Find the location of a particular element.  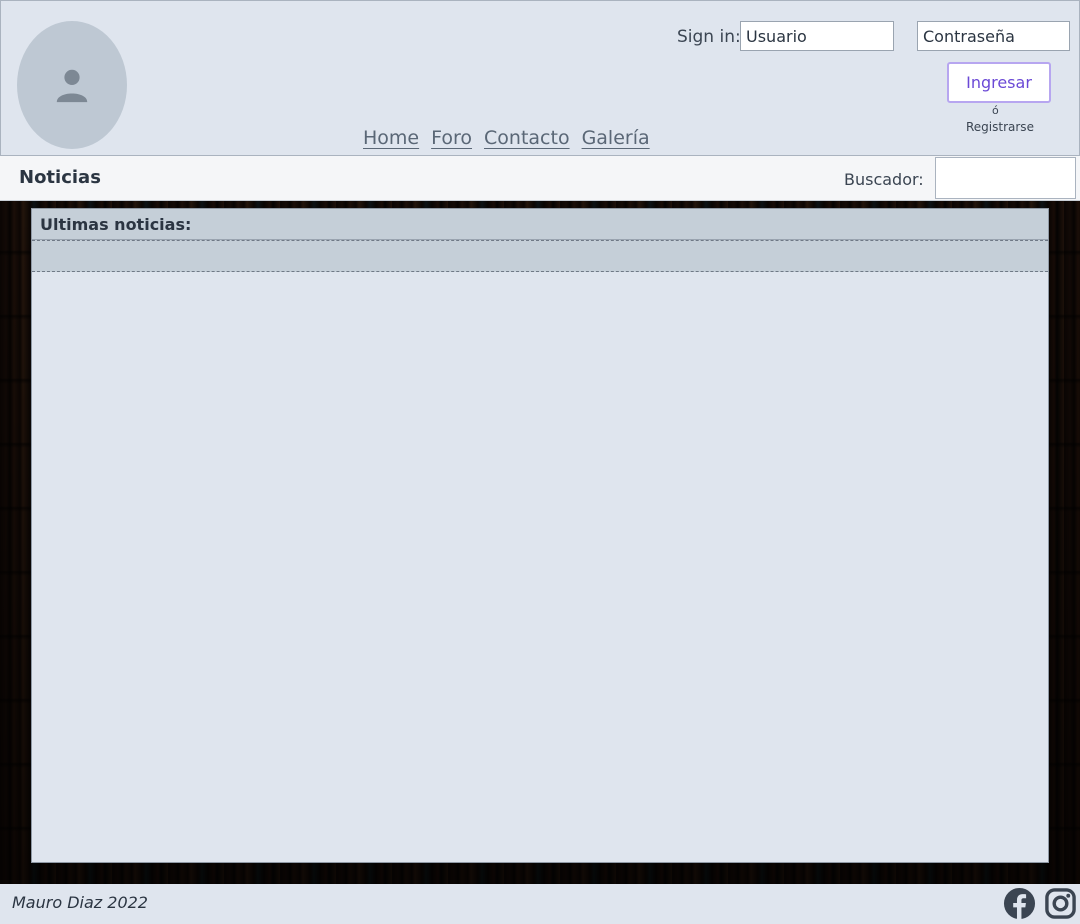

or-text: ó is located at coordinates (995, 110).